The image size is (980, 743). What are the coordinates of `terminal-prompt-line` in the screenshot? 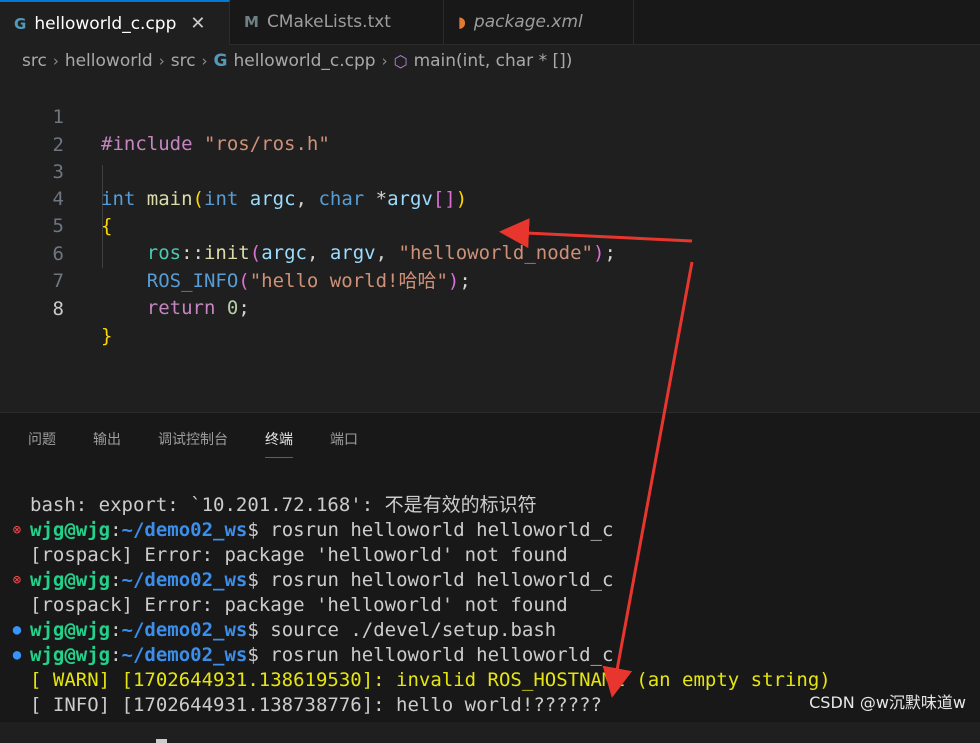 It's located at (419, 730).